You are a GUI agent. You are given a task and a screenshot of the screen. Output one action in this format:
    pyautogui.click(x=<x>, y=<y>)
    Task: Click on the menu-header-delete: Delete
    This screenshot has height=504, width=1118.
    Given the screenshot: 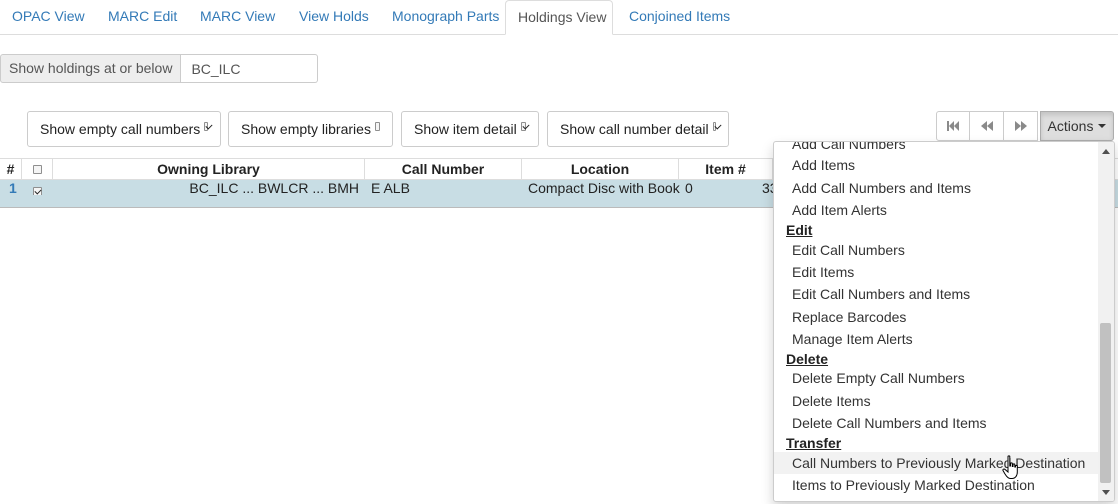 What is the action you would take?
    pyautogui.click(x=807, y=359)
    